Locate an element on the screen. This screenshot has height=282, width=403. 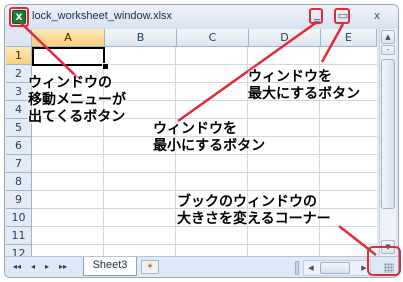
scroll-up-arrow-icon: ▲ is located at coordinates (388, 37).